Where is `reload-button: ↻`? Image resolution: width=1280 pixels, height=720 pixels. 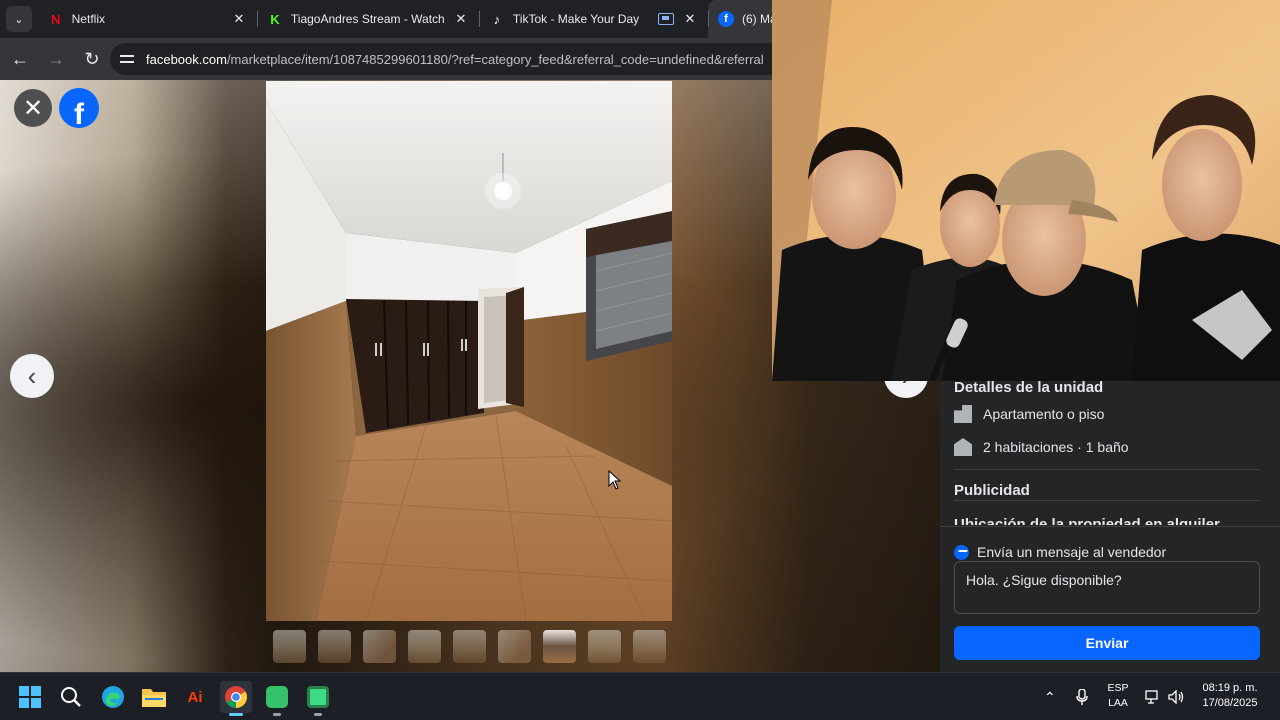
reload-button: ↻ is located at coordinates (92, 59).